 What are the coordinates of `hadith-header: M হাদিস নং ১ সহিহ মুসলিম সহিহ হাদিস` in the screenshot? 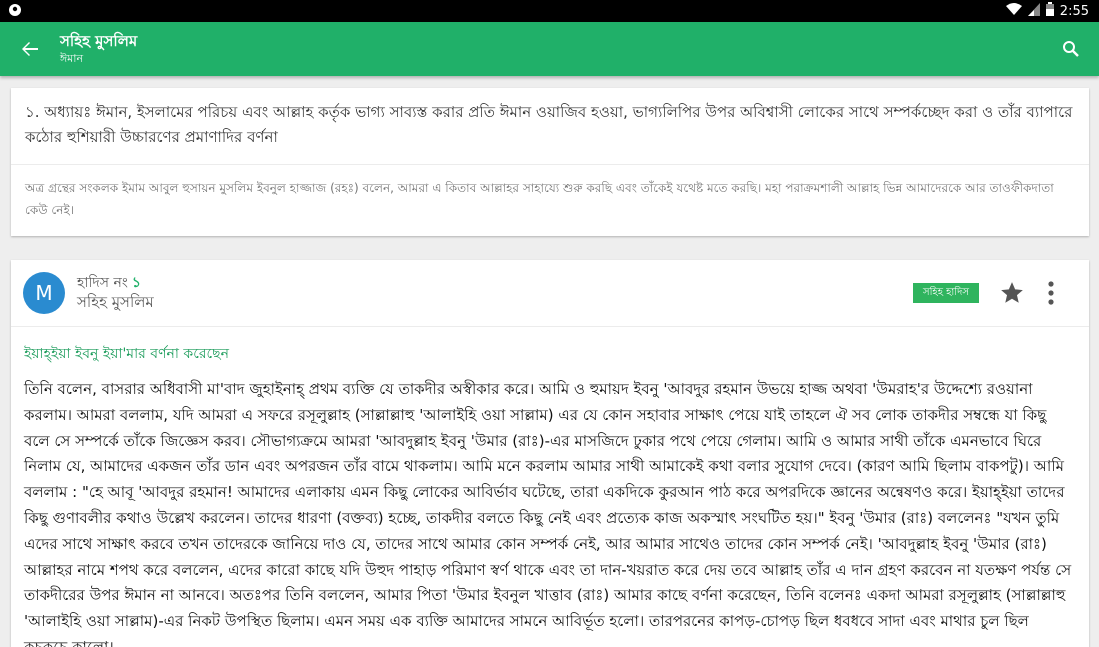 It's located at (550, 293).